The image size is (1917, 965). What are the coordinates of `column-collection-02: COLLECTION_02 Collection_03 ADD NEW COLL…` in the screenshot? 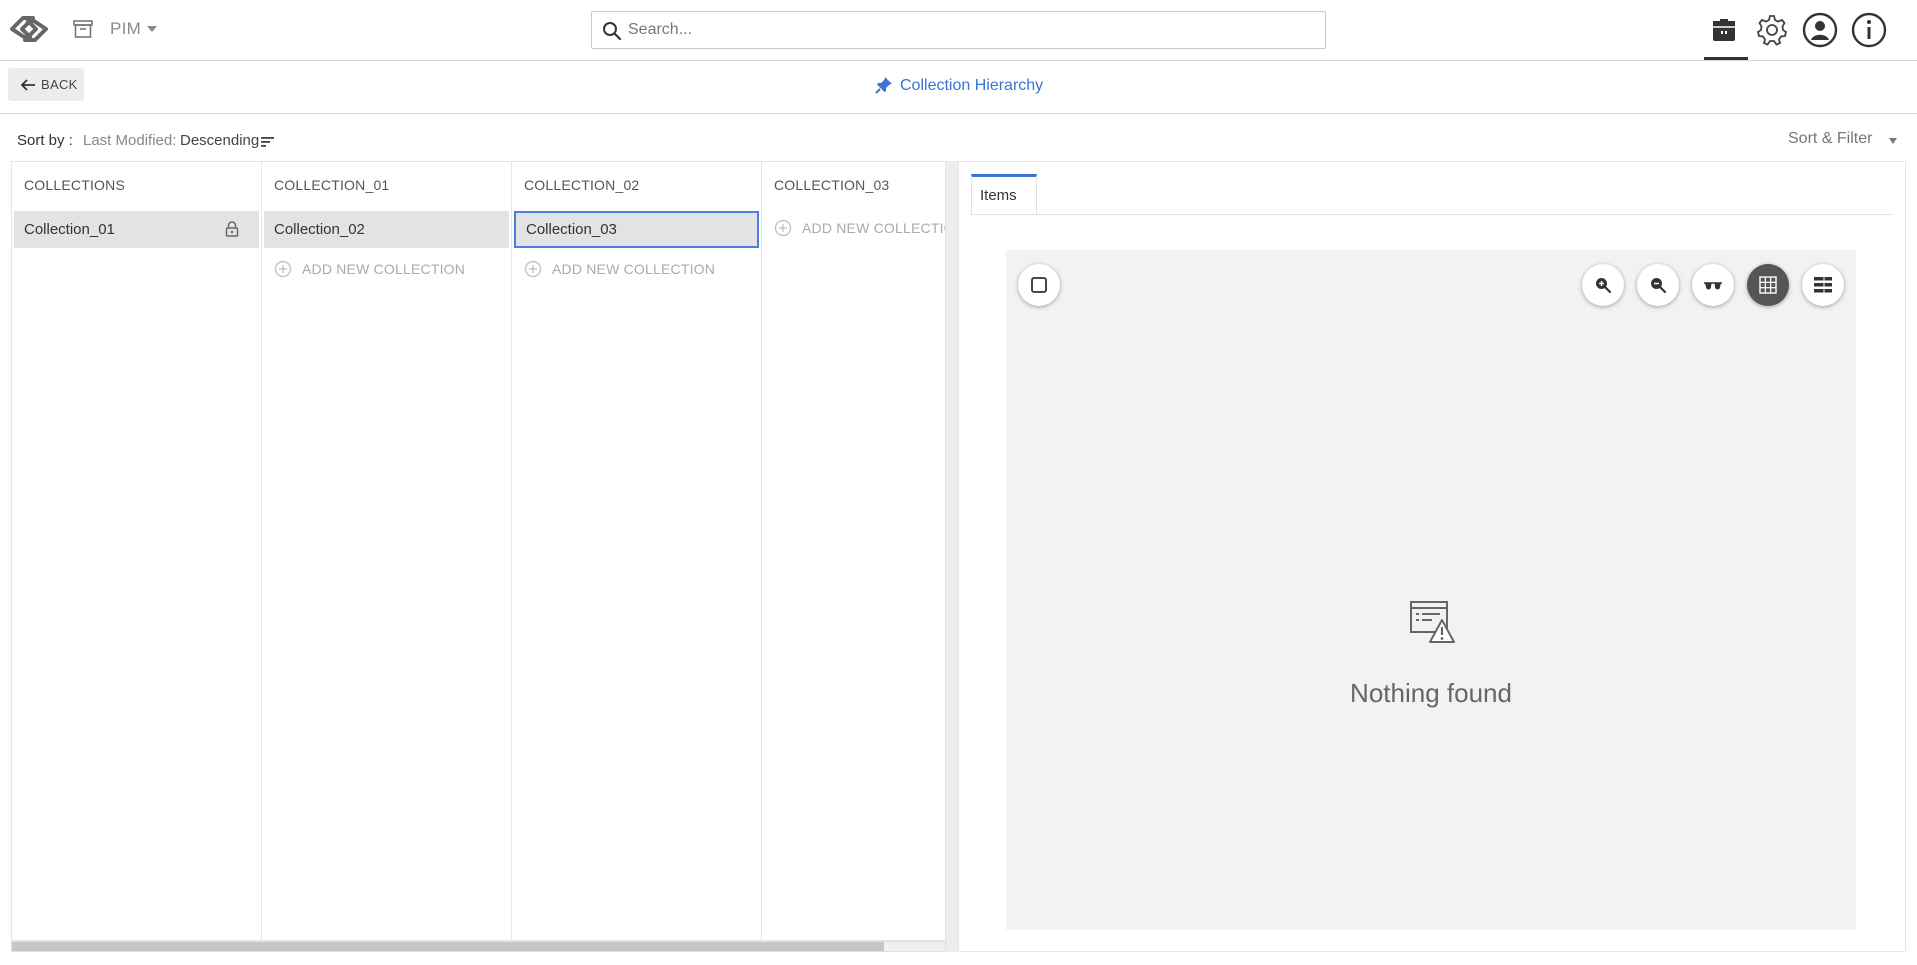 It's located at (637, 551).